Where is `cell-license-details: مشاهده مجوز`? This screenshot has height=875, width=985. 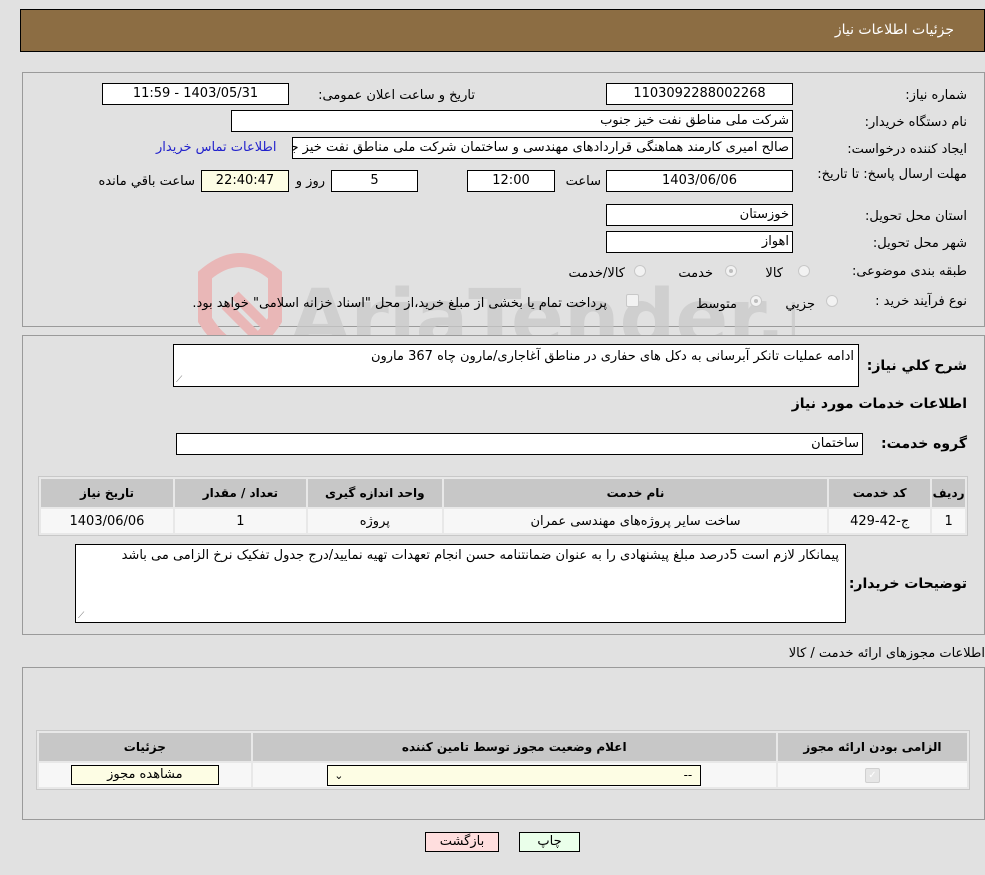
cell-license-details: مشاهده مجوز is located at coordinates (145, 775).